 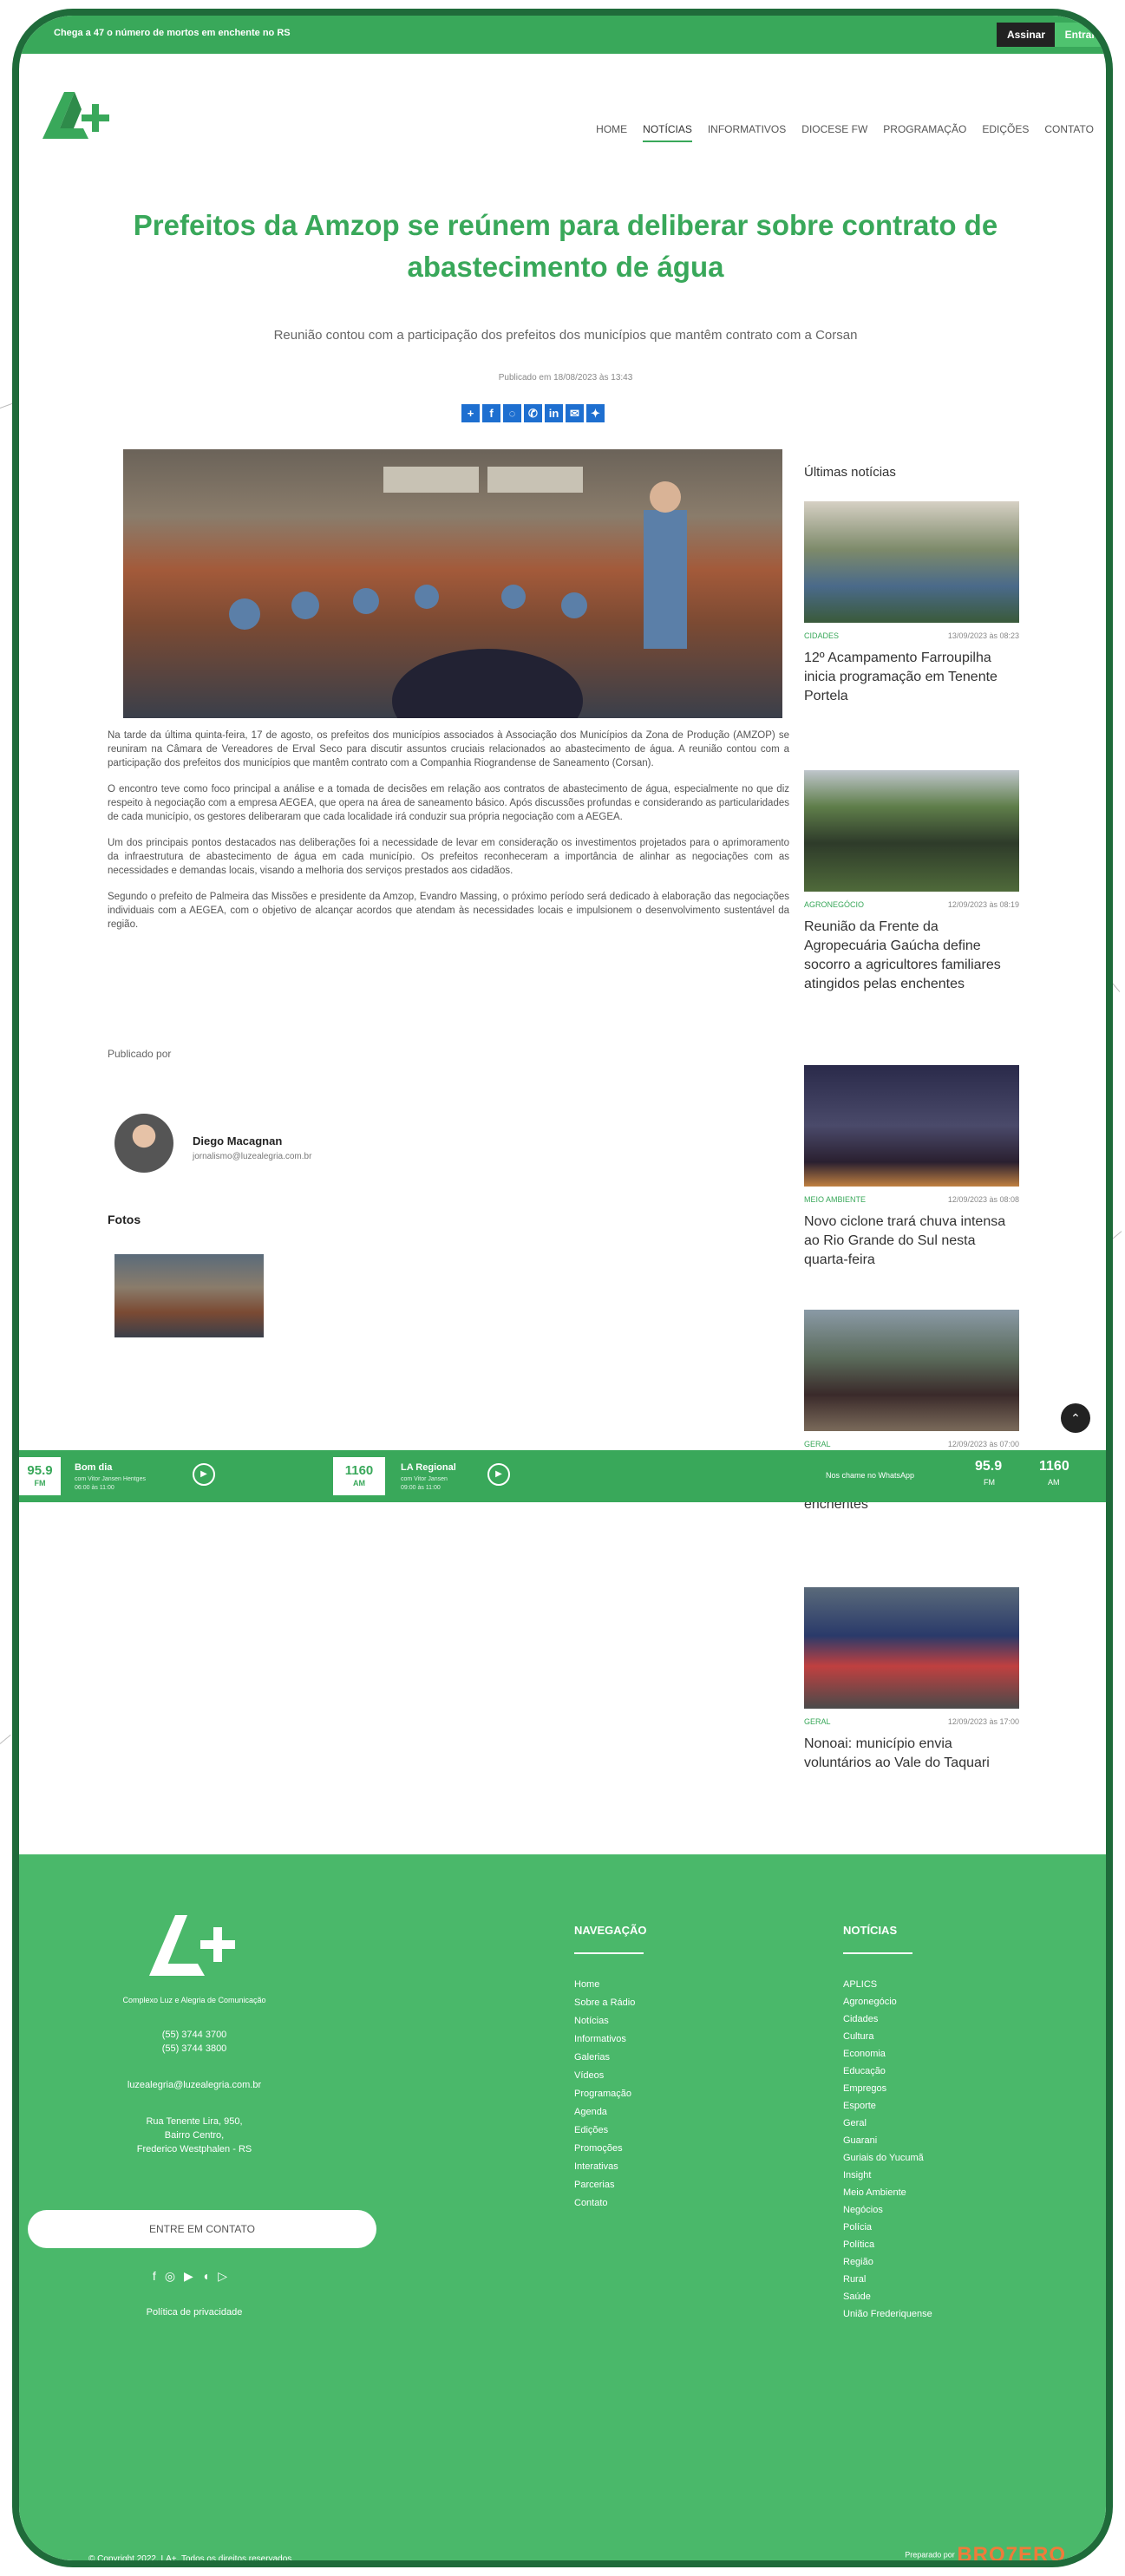 I want to click on footer-news-link: União Frederiquense, so click(x=887, y=2314).